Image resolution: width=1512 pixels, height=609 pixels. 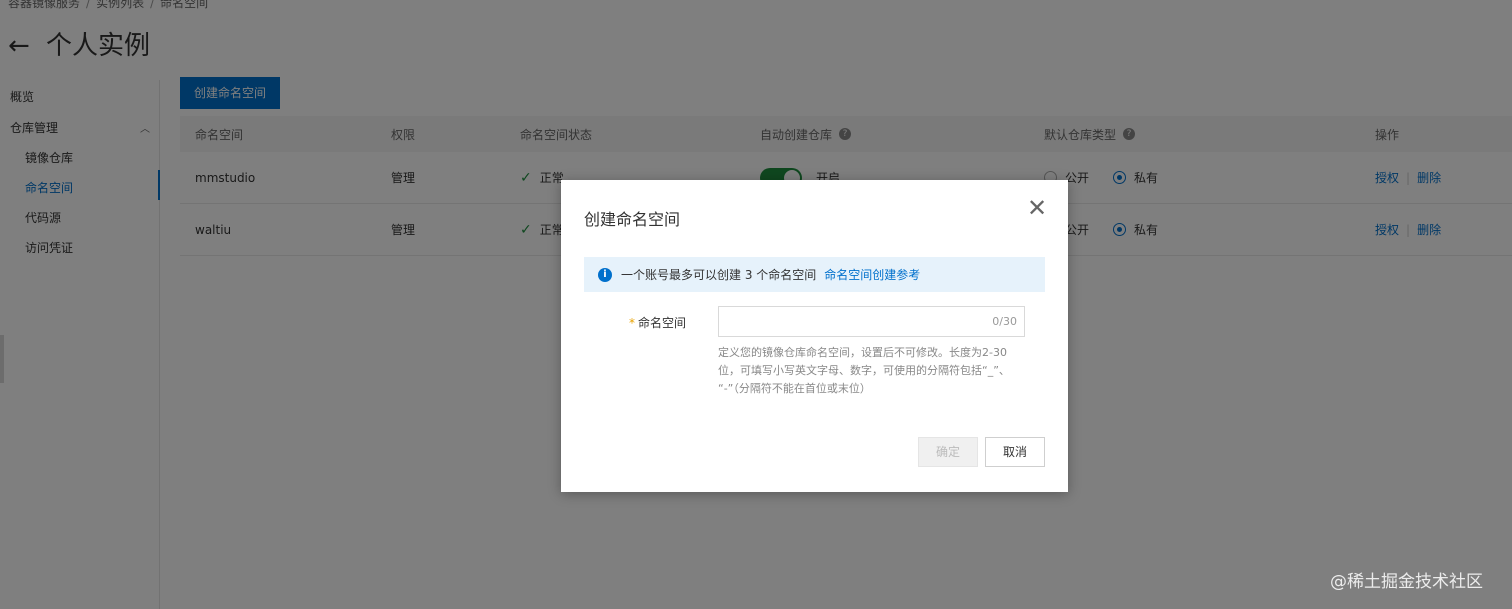 I want to click on info-banner: i 一个账号最多可以创建 3 个命名空间 命名空间创建参考, so click(x=814, y=274).